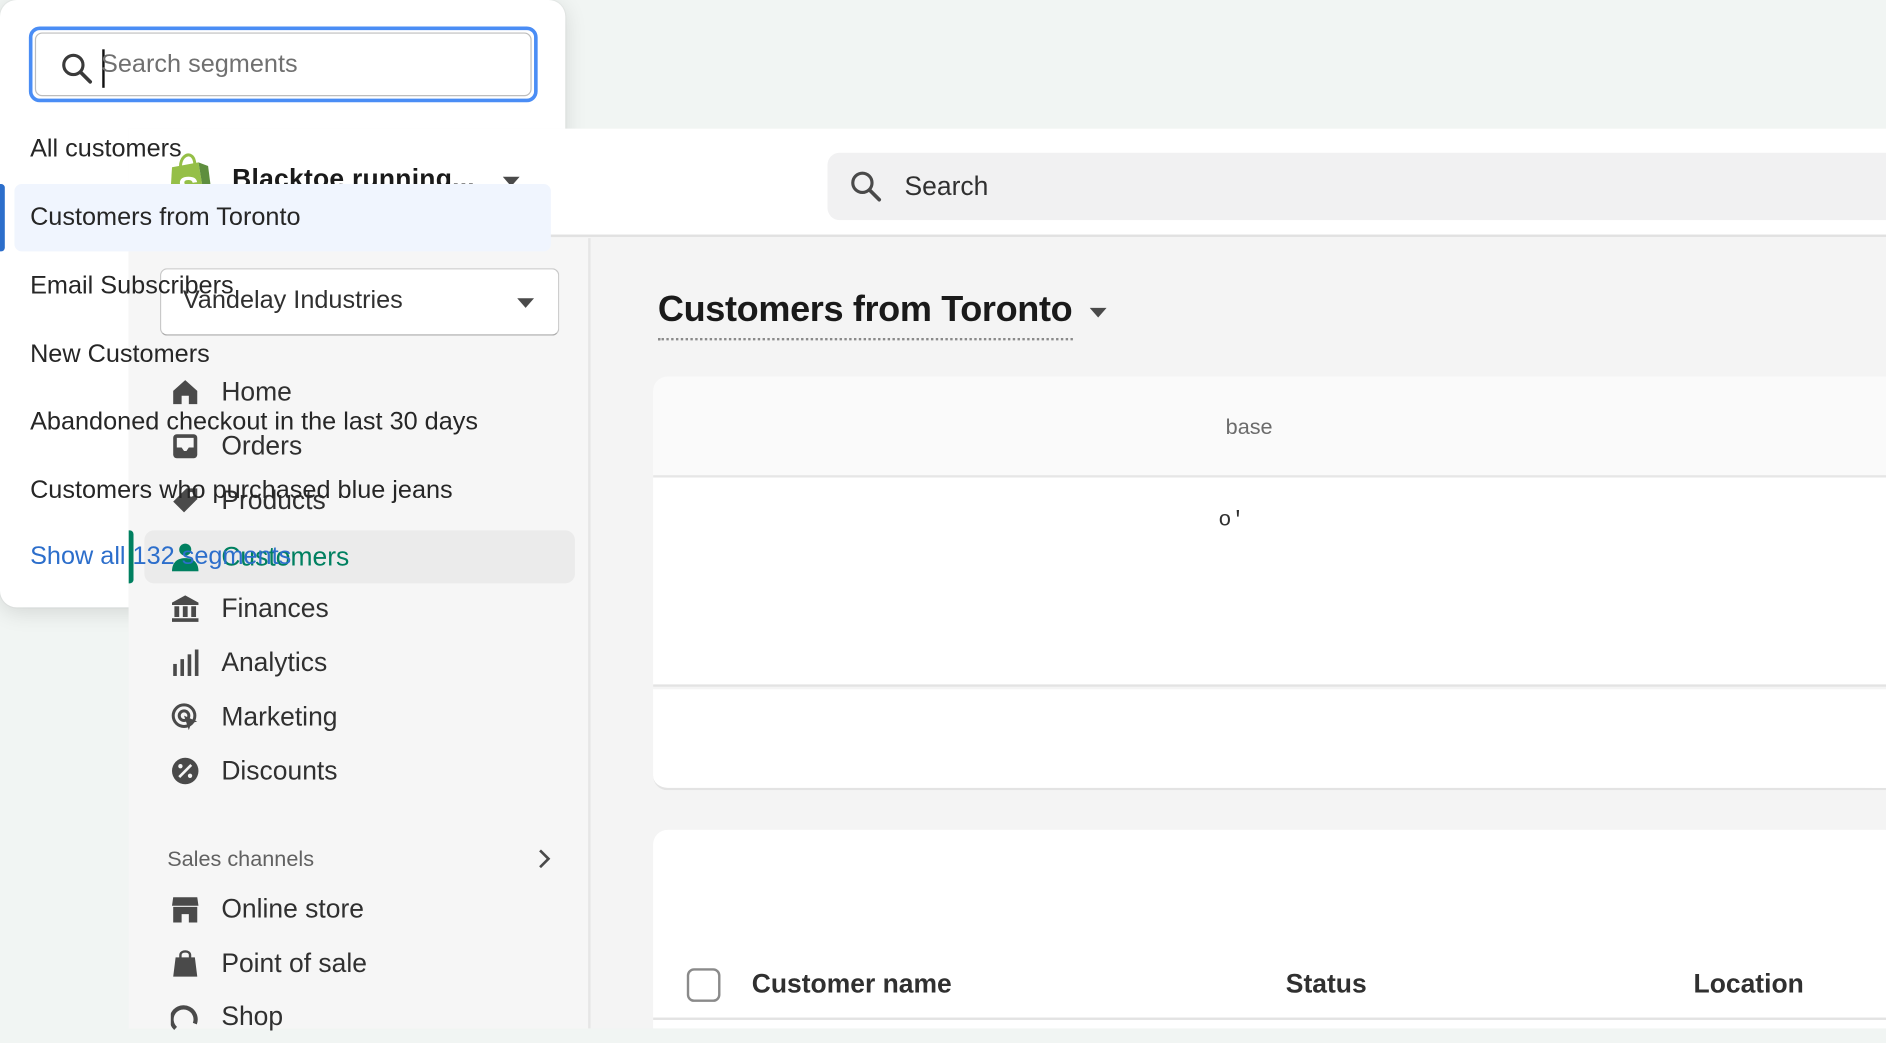  I want to click on chevron-down-icon, so click(1098, 313).